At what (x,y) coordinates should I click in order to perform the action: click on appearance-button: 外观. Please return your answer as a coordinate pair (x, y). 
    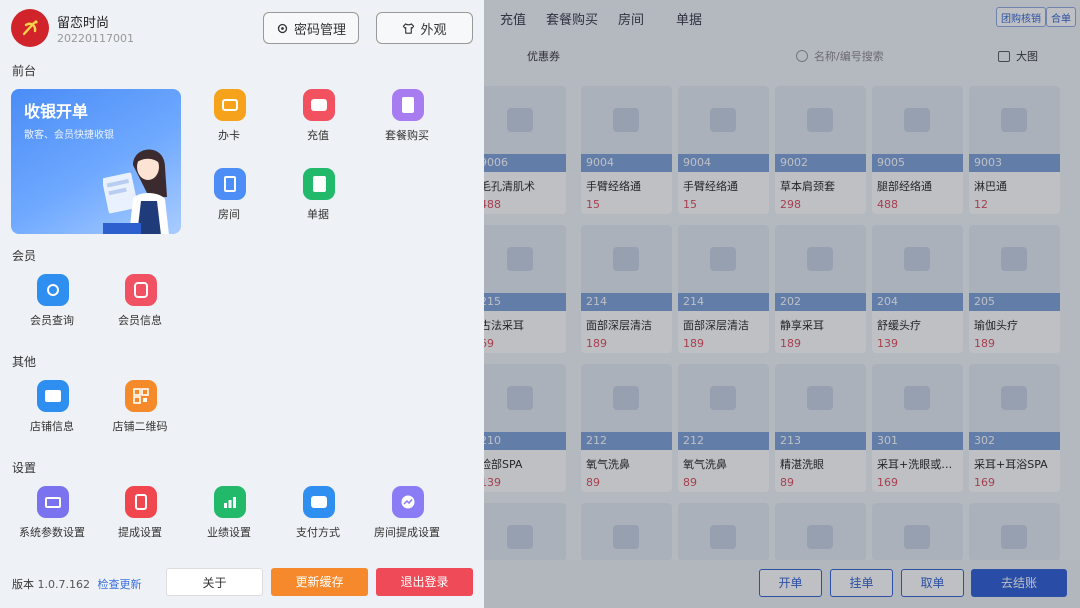
    Looking at the image, I should click on (424, 28).